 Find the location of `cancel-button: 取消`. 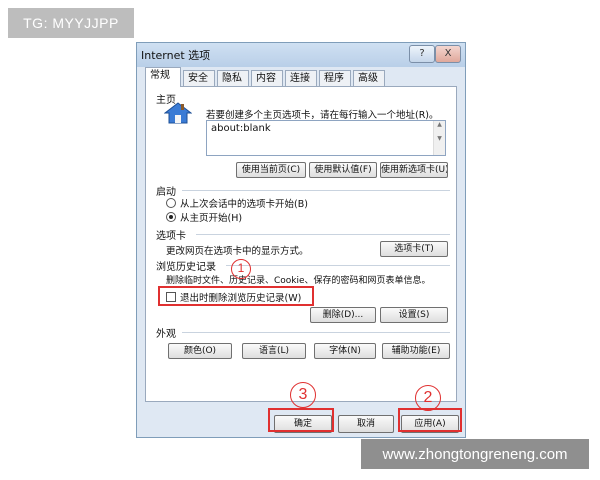

cancel-button: 取消 is located at coordinates (366, 424).